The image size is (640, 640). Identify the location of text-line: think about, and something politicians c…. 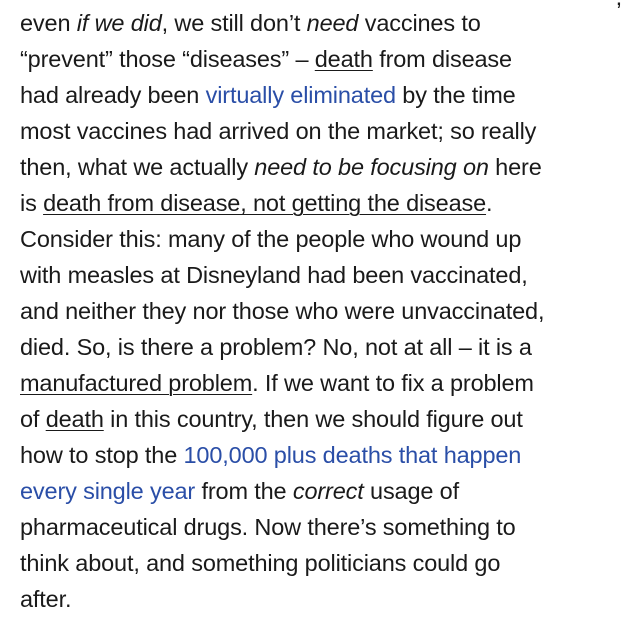
(324, 563).